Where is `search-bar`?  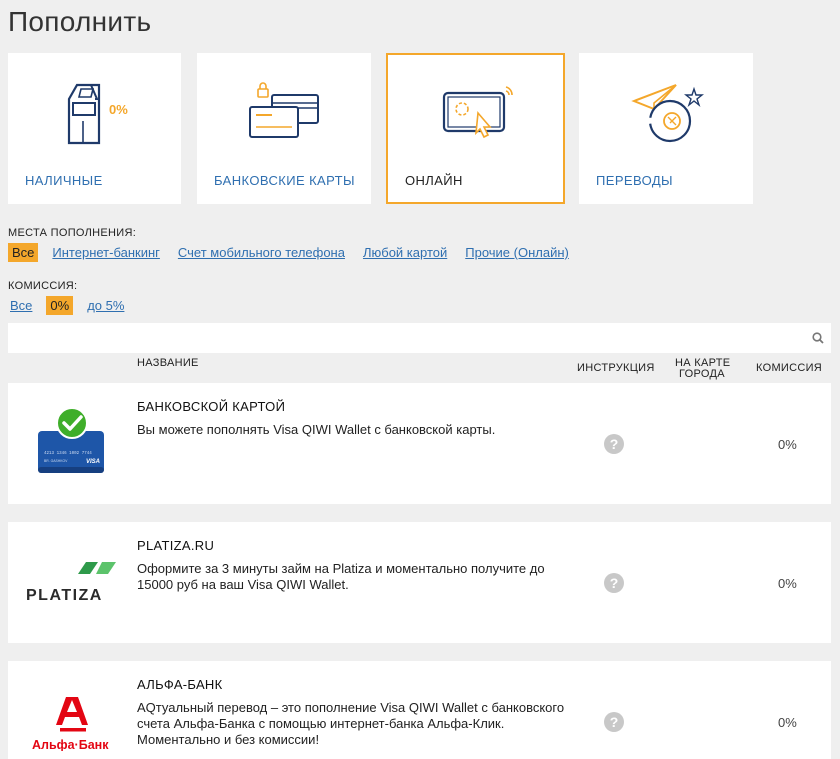
search-bar is located at coordinates (419, 338).